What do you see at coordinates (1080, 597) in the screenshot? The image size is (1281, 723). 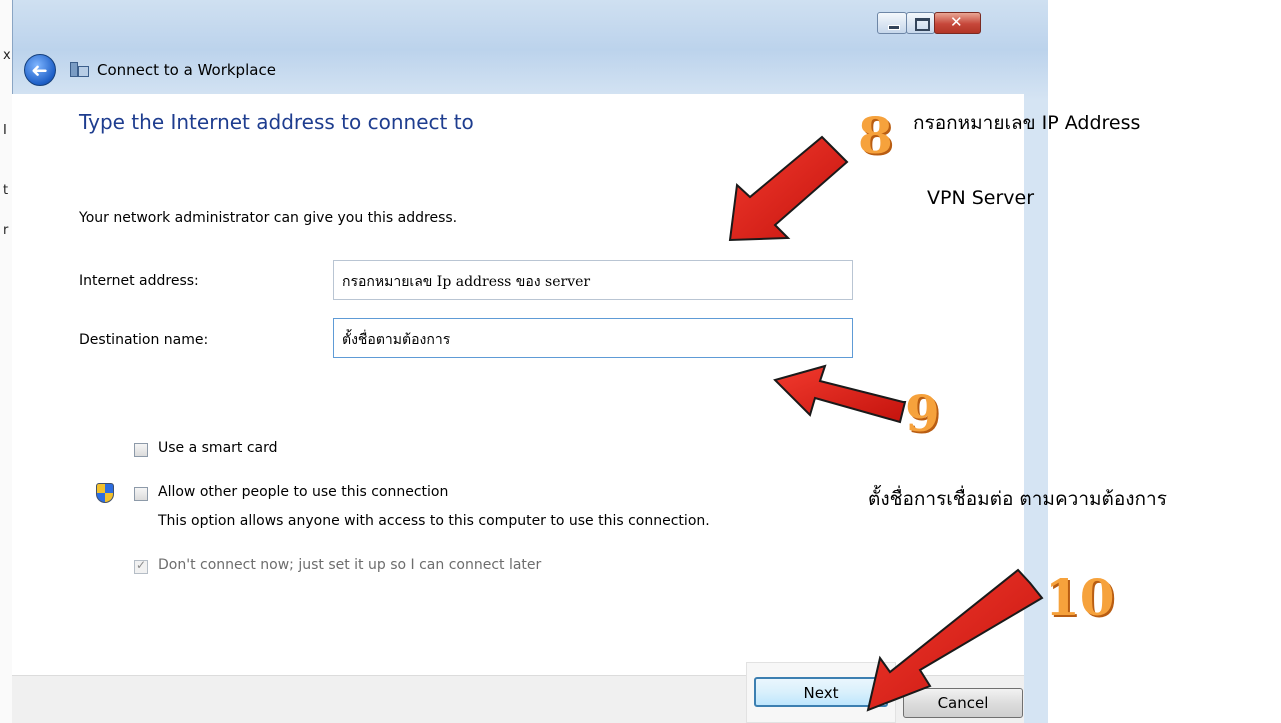 I see `step10-number: 10` at bounding box center [1080, 597].